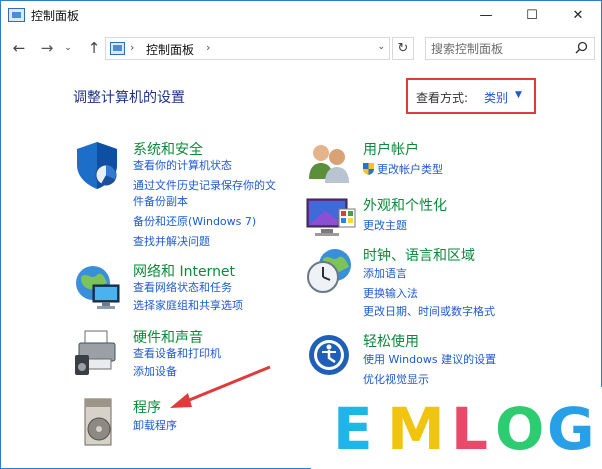 The image size is (602, 469). What do you see at coordinates (171, 242) in the screenshot?
I see `link-troubleshoot: 查找并解决问题` at bounding box center [171, 242].